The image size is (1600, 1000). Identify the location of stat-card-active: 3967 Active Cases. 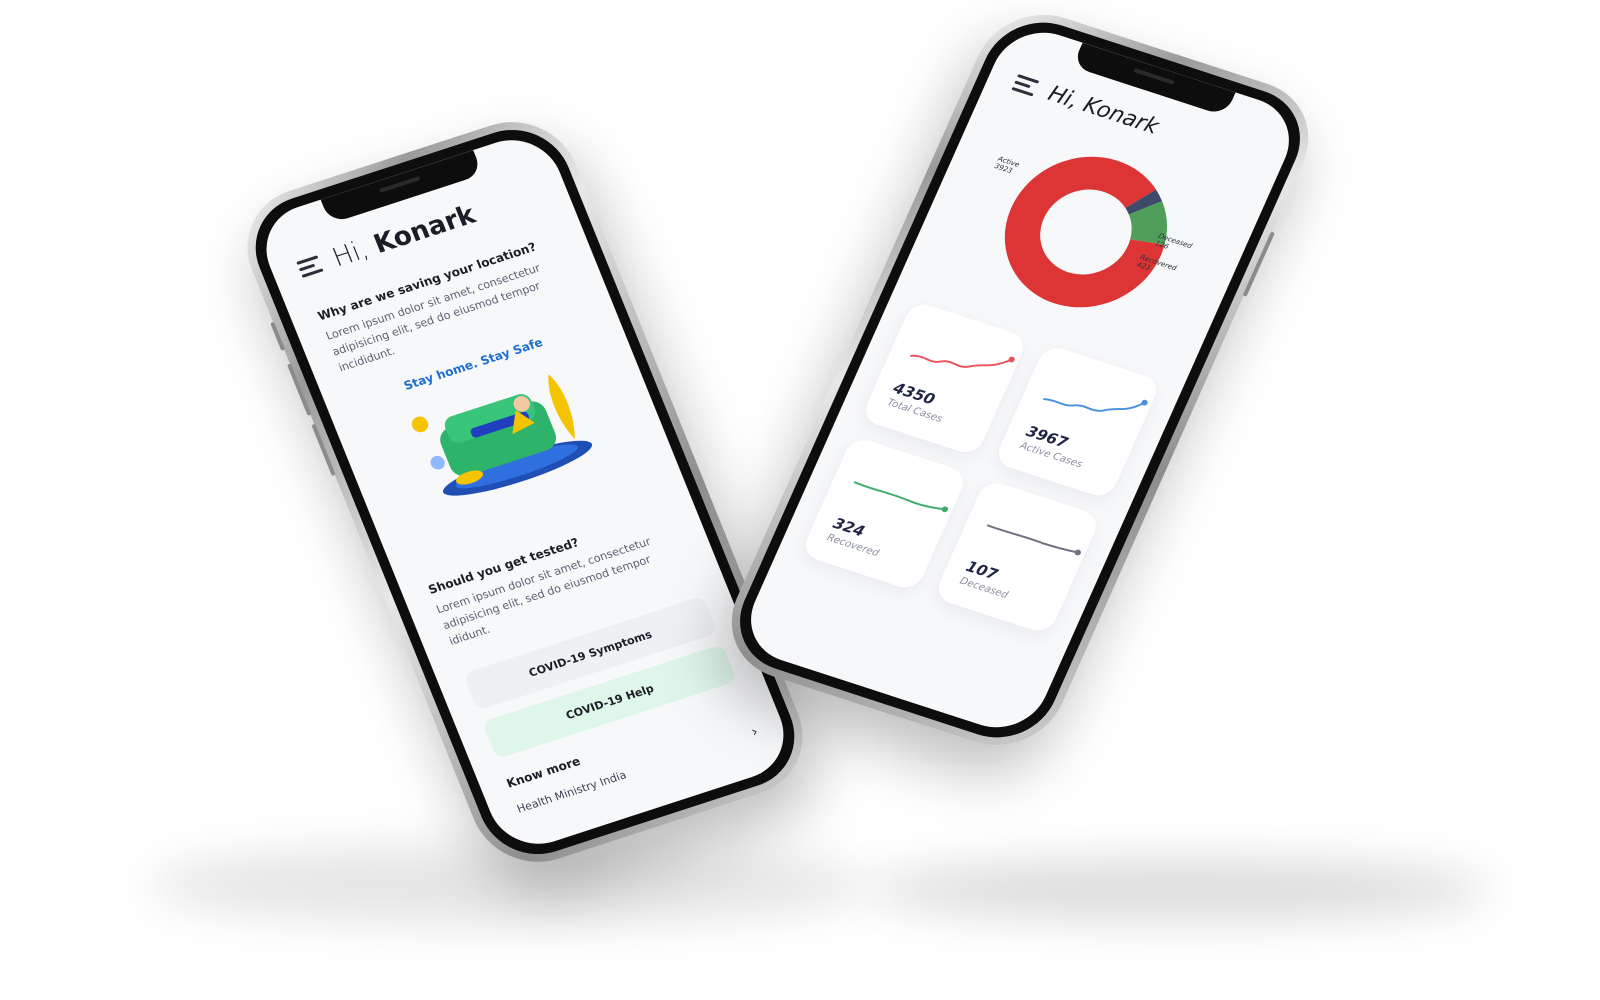
(1077, 421).